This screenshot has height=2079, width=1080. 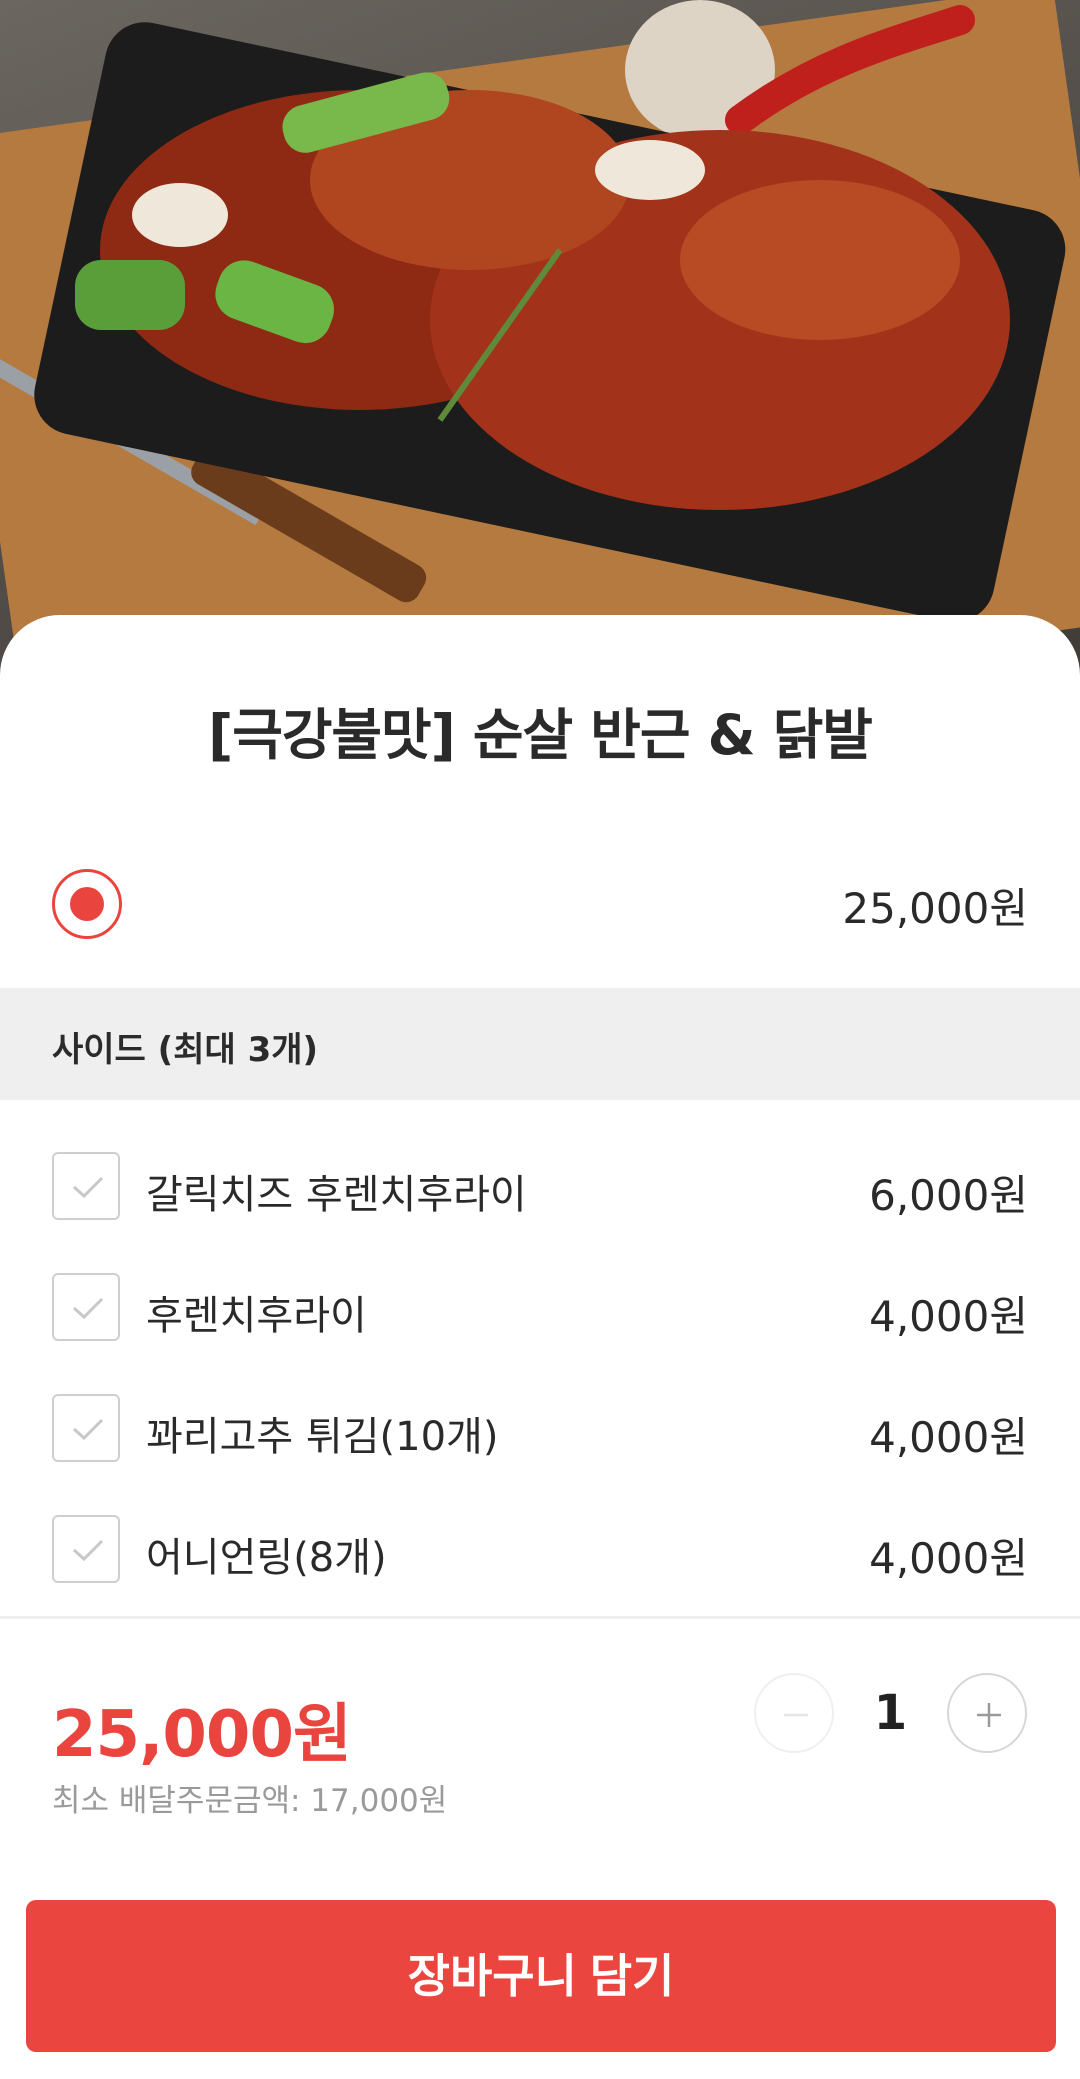 I want to click on quantity-decrease-button, so click(x=794, y=1713).